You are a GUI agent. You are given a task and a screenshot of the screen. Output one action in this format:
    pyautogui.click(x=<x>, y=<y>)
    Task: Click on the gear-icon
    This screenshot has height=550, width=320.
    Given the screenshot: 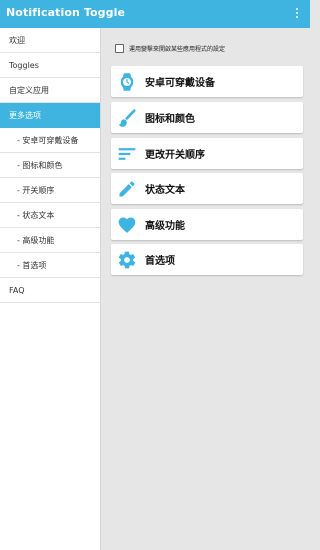 What is the action you would take?
    pyautogui.click(x=127, y=260)
    